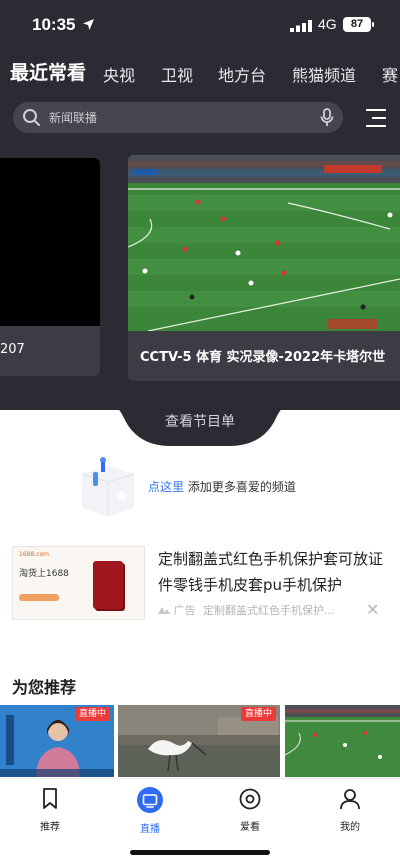 The height and width of the screenshot is (864, 400). I want to click on menu-icon, so click(376, 118).